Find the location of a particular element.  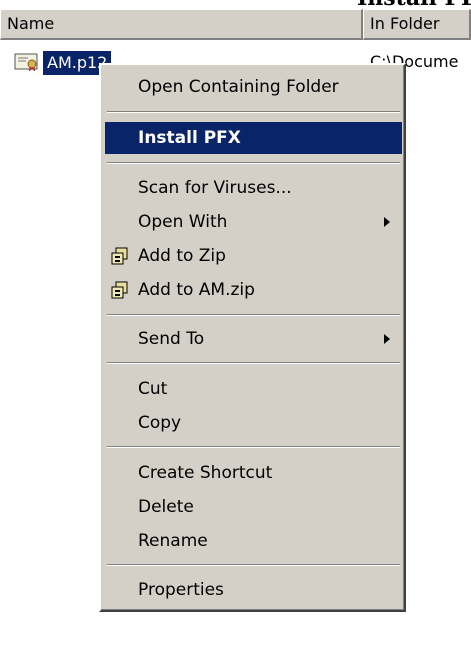

menu-label: Add to Zip is located at coordinates (182, 256).